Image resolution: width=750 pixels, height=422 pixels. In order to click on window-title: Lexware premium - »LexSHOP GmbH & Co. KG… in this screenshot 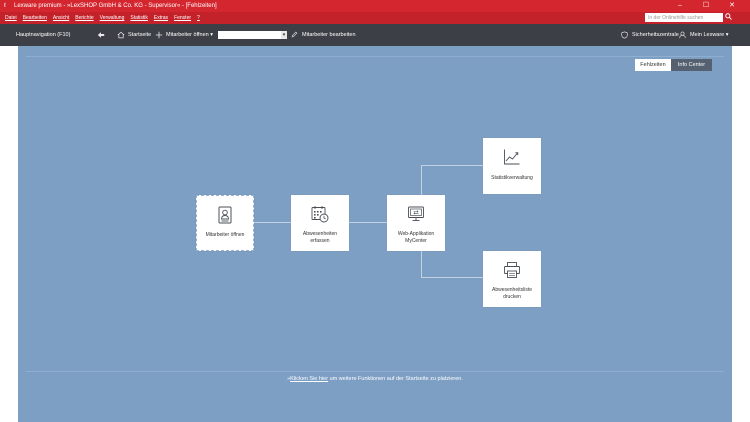, I will do `click(115, 6)`.